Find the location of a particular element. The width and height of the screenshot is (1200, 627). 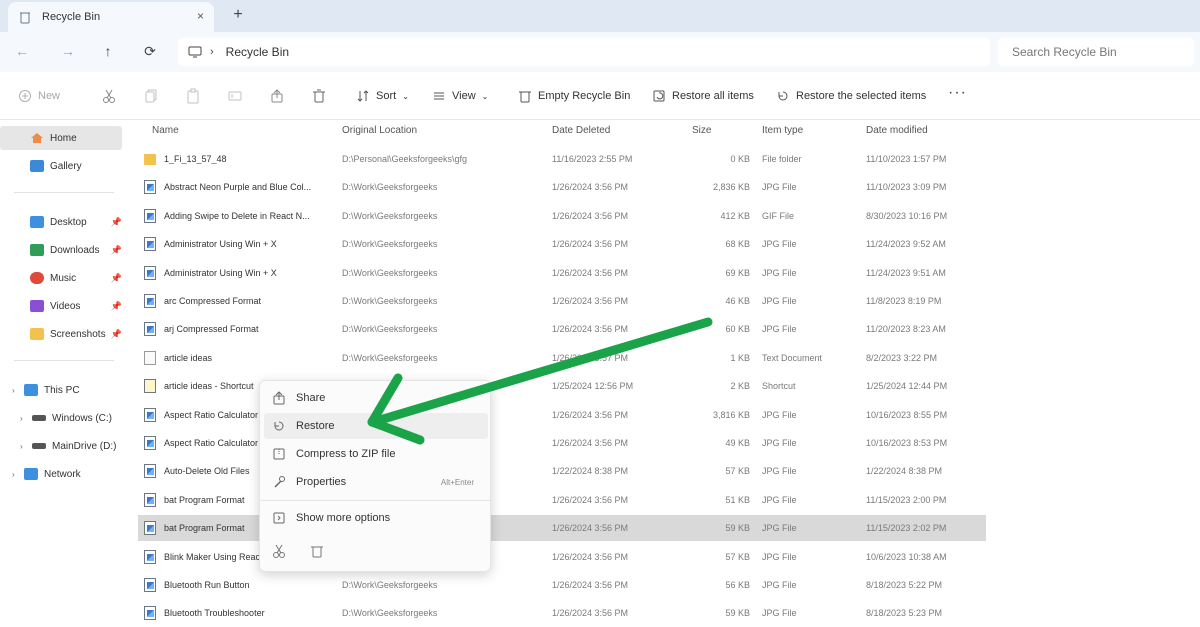

up-button: ↑ is located at coordinates (108, 51).